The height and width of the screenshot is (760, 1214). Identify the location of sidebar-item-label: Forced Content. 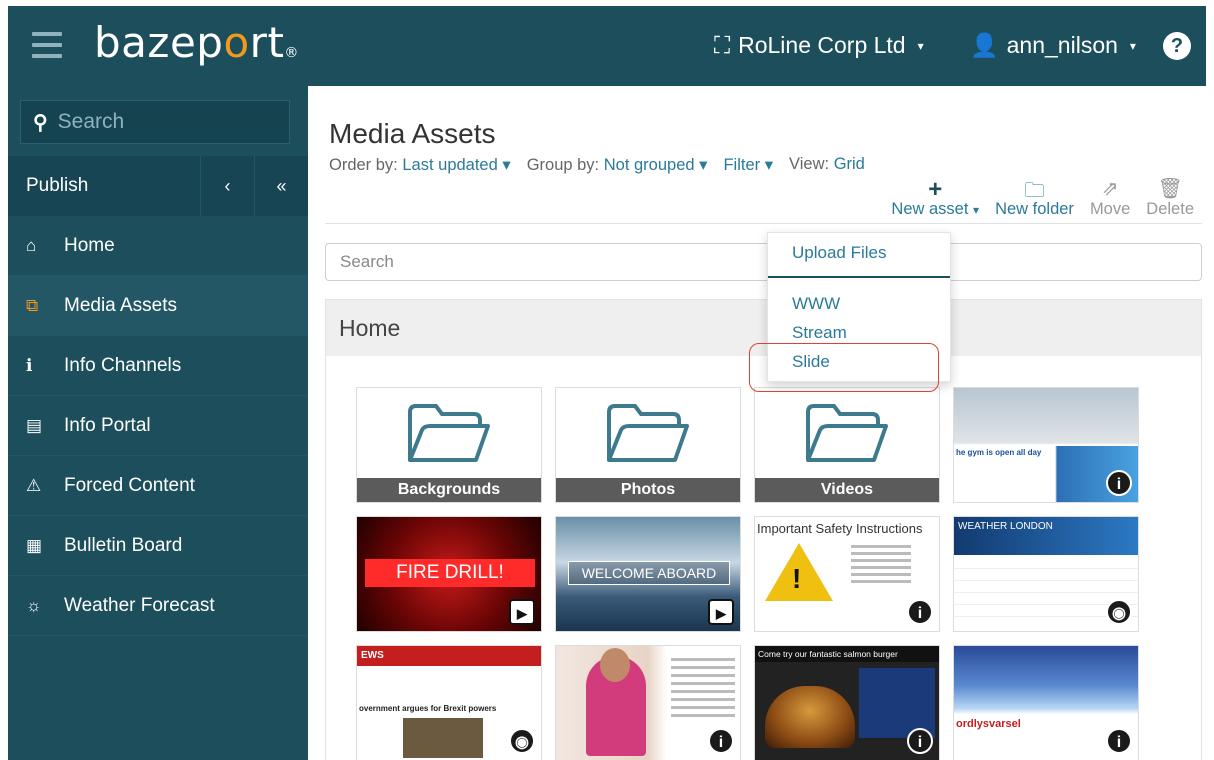
(129, 485).